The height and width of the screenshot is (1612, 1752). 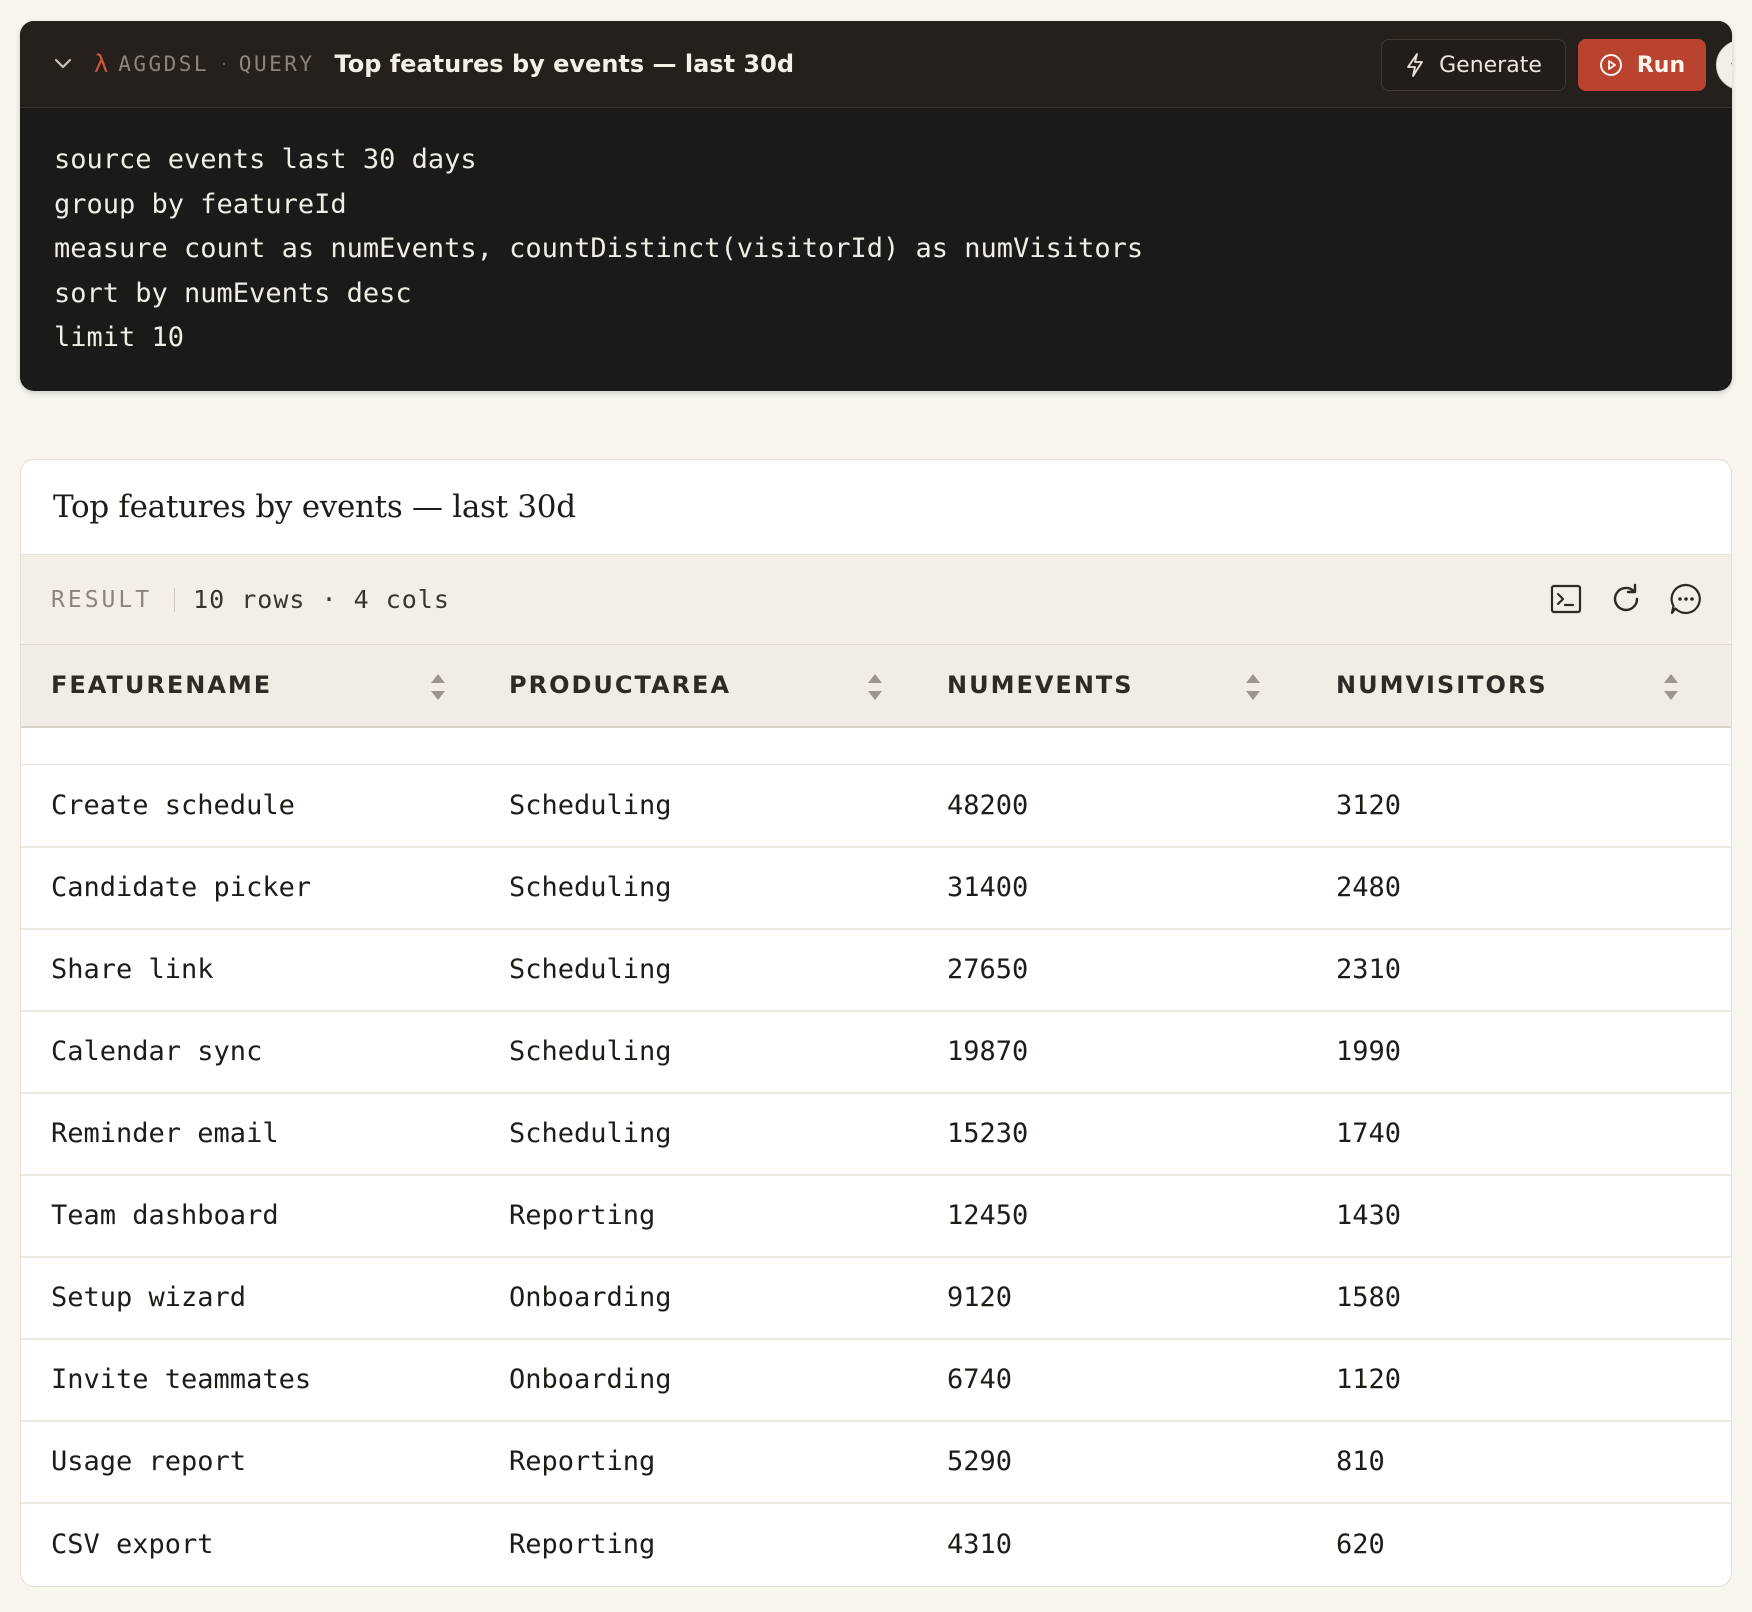 What do you see at coordinates (132, 969) in the screenshot?
I see `table-cell: Share link` at bounding box center [132, 969].